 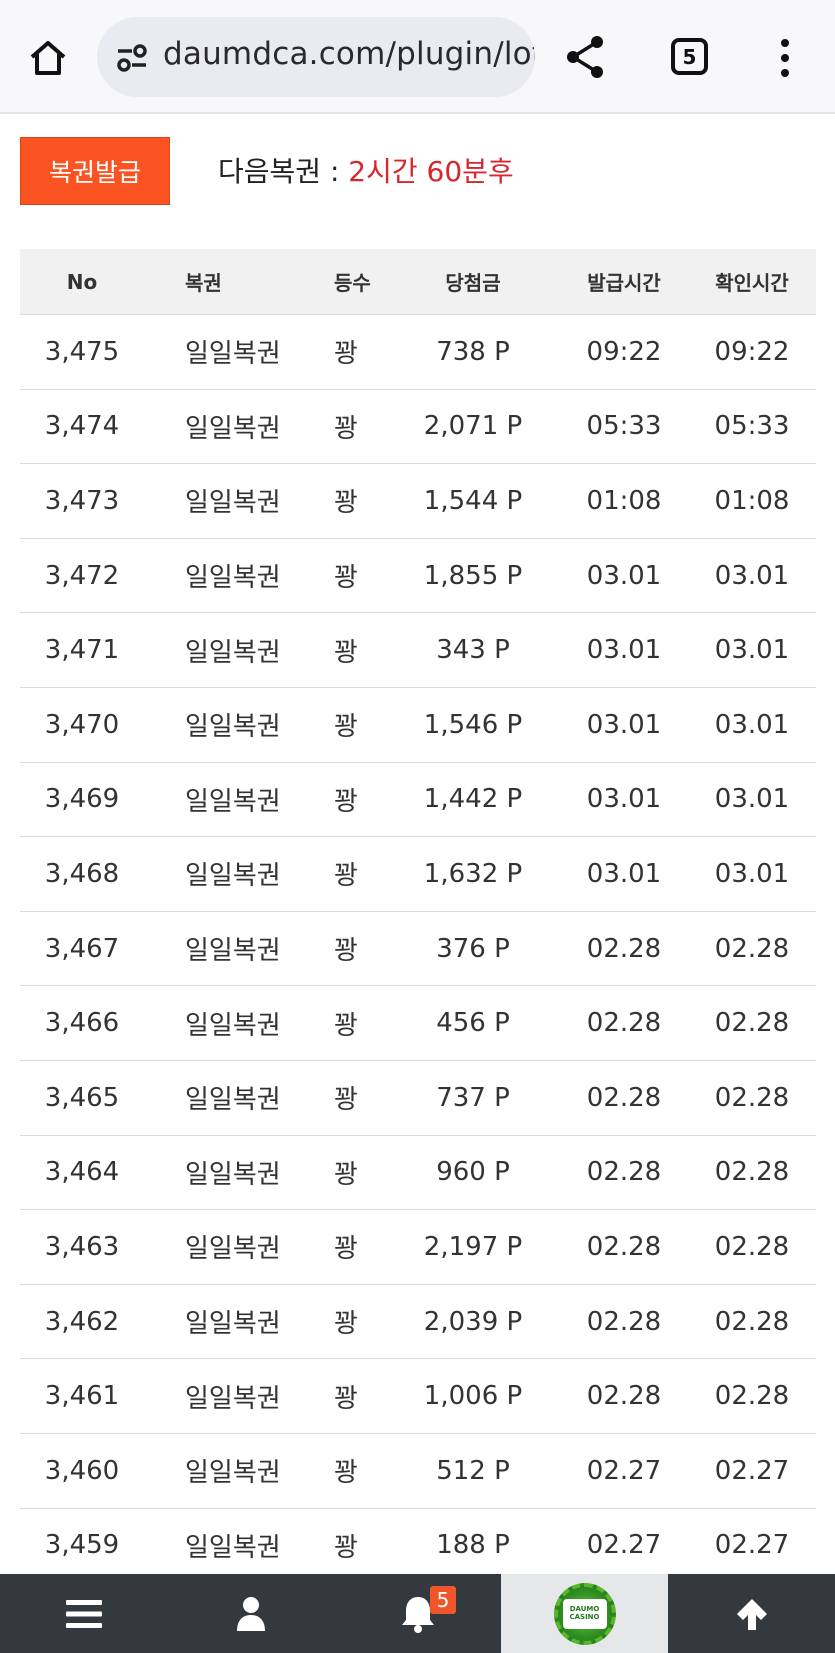 I want to click on row-prize: 376 P, so click(x=473, y=948).